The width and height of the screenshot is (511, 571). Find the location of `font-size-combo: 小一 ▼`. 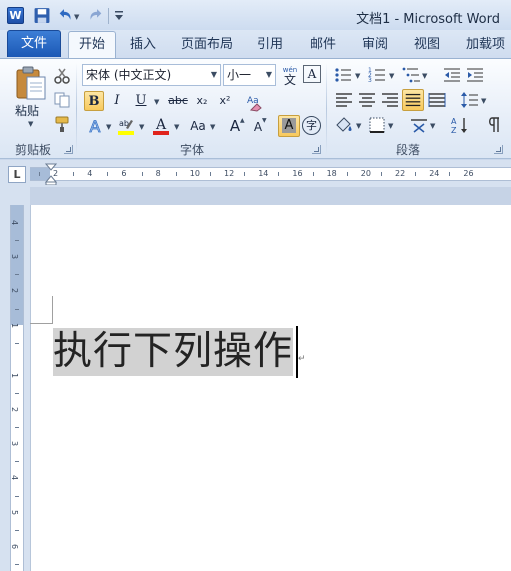

font-size-combo: 小一 ▼ is located at coordinates (249, 75).